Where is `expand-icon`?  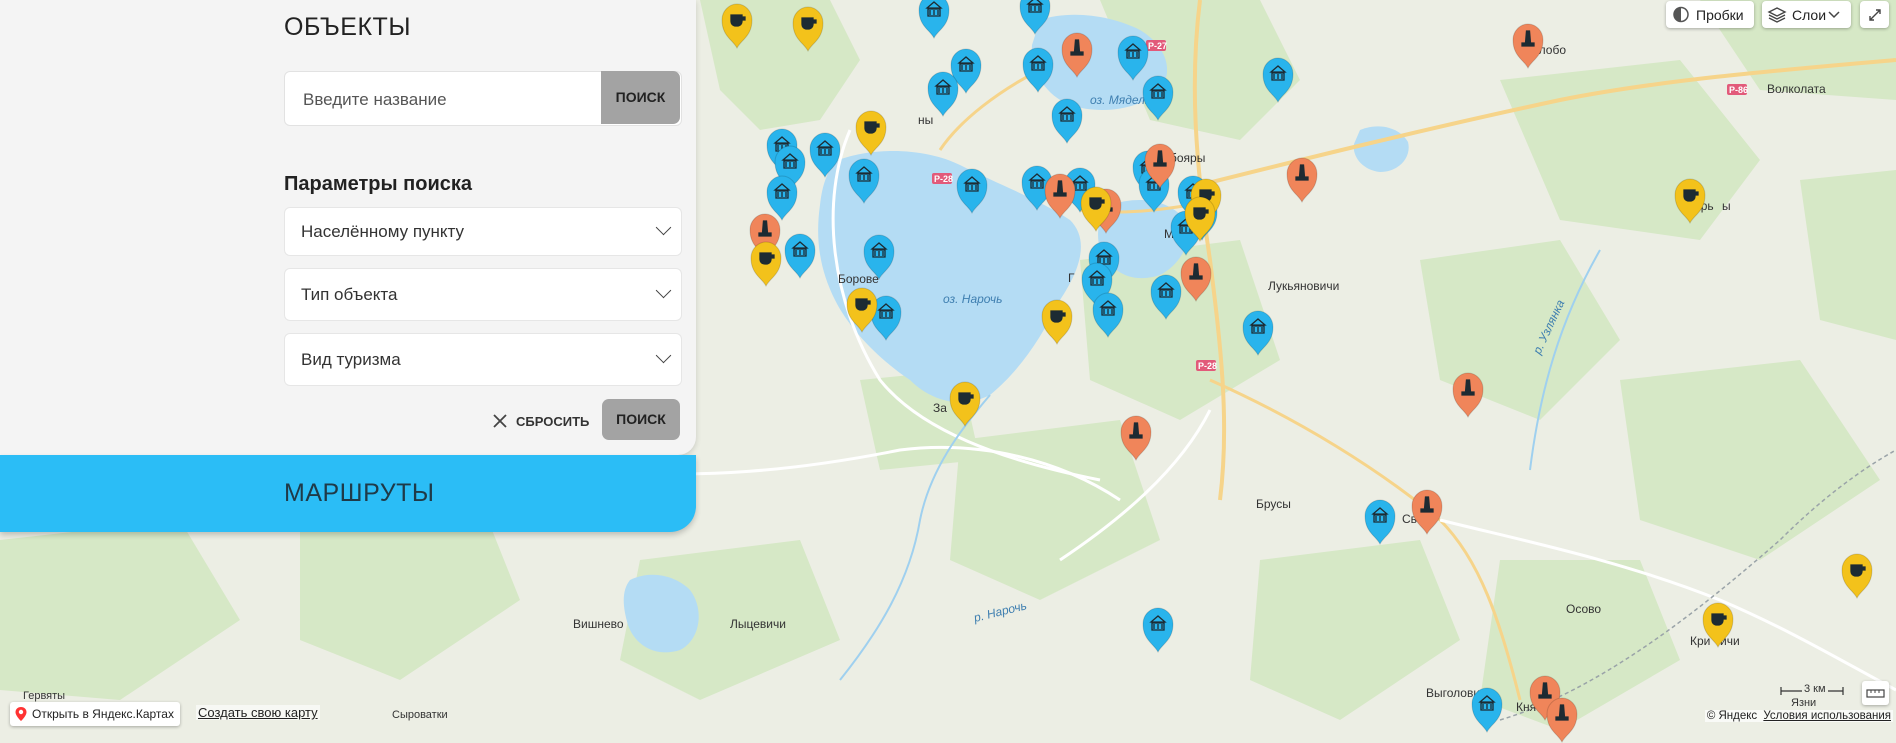
expand-icon is located at coordinates (1874, 14).